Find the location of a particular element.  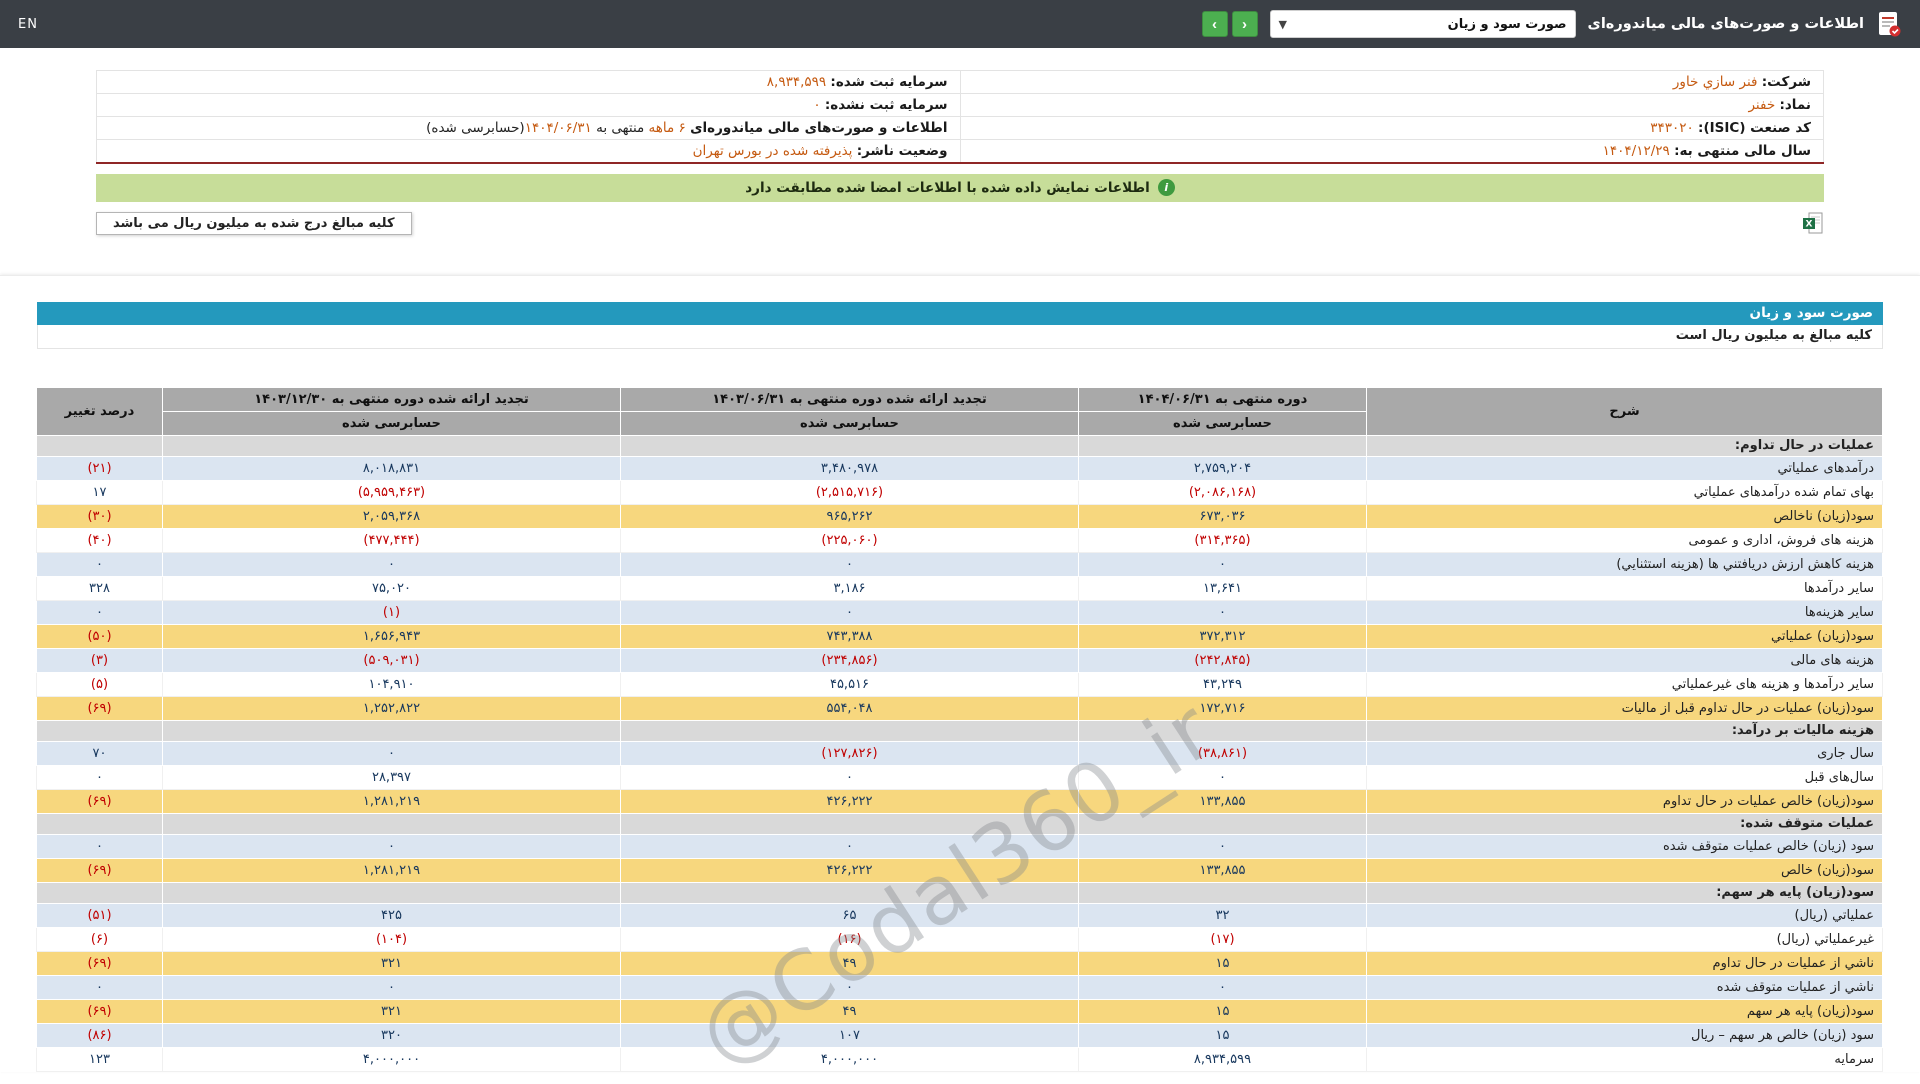

row-value: (۱) is located at coordinates (391, 612).